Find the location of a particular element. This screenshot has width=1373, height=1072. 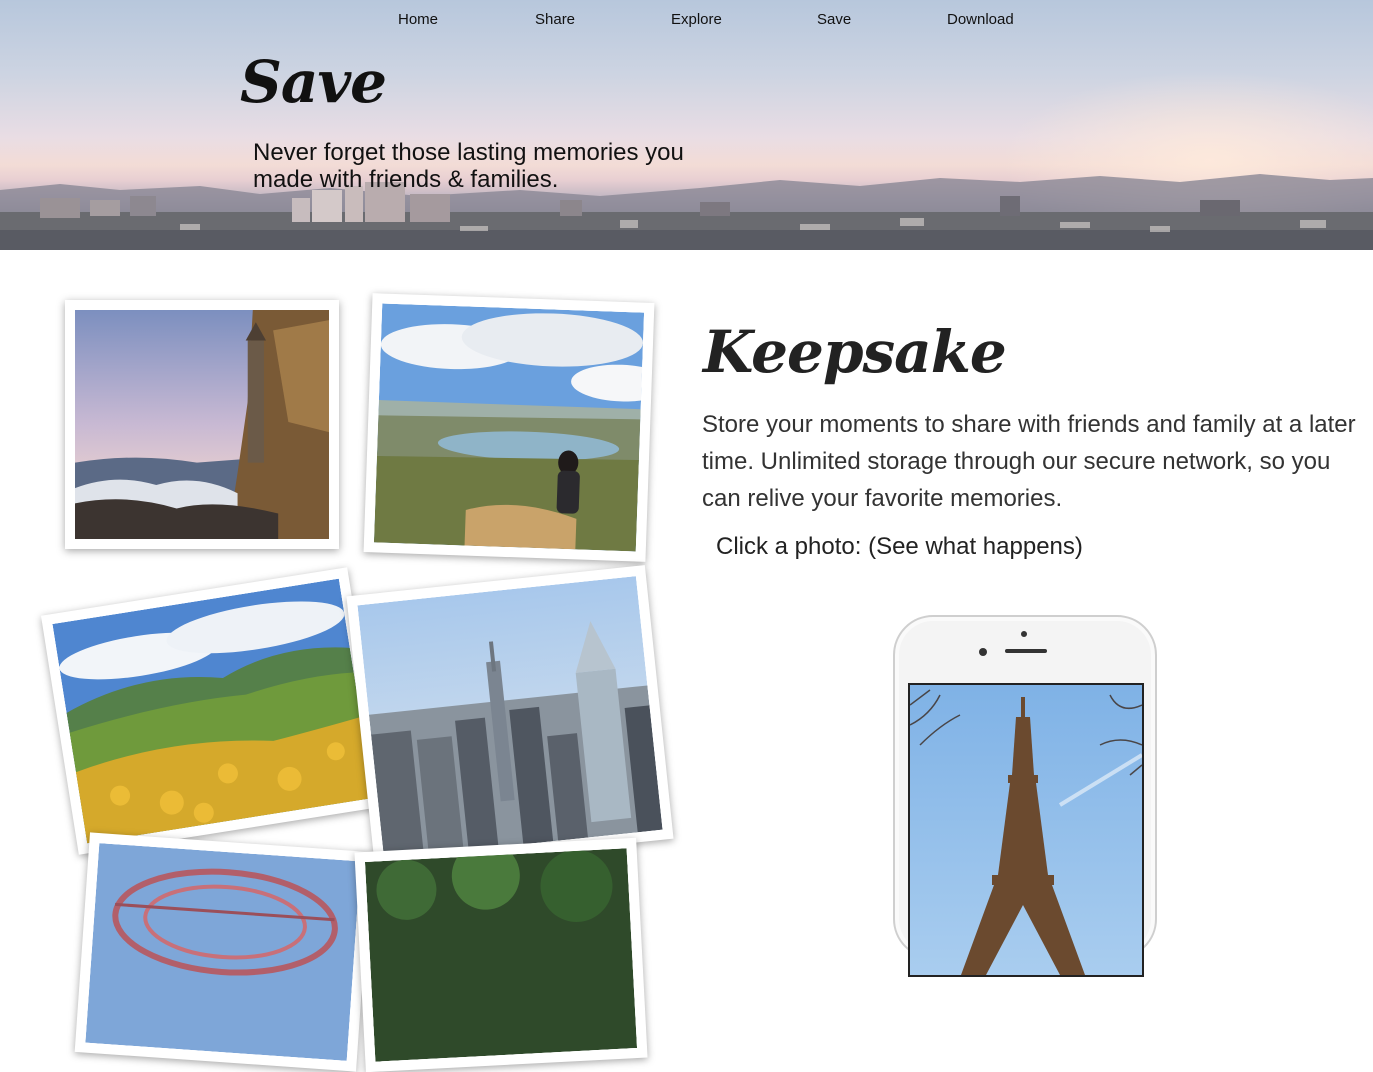

nav-link-home: Home is located at coordinates (418, 19).